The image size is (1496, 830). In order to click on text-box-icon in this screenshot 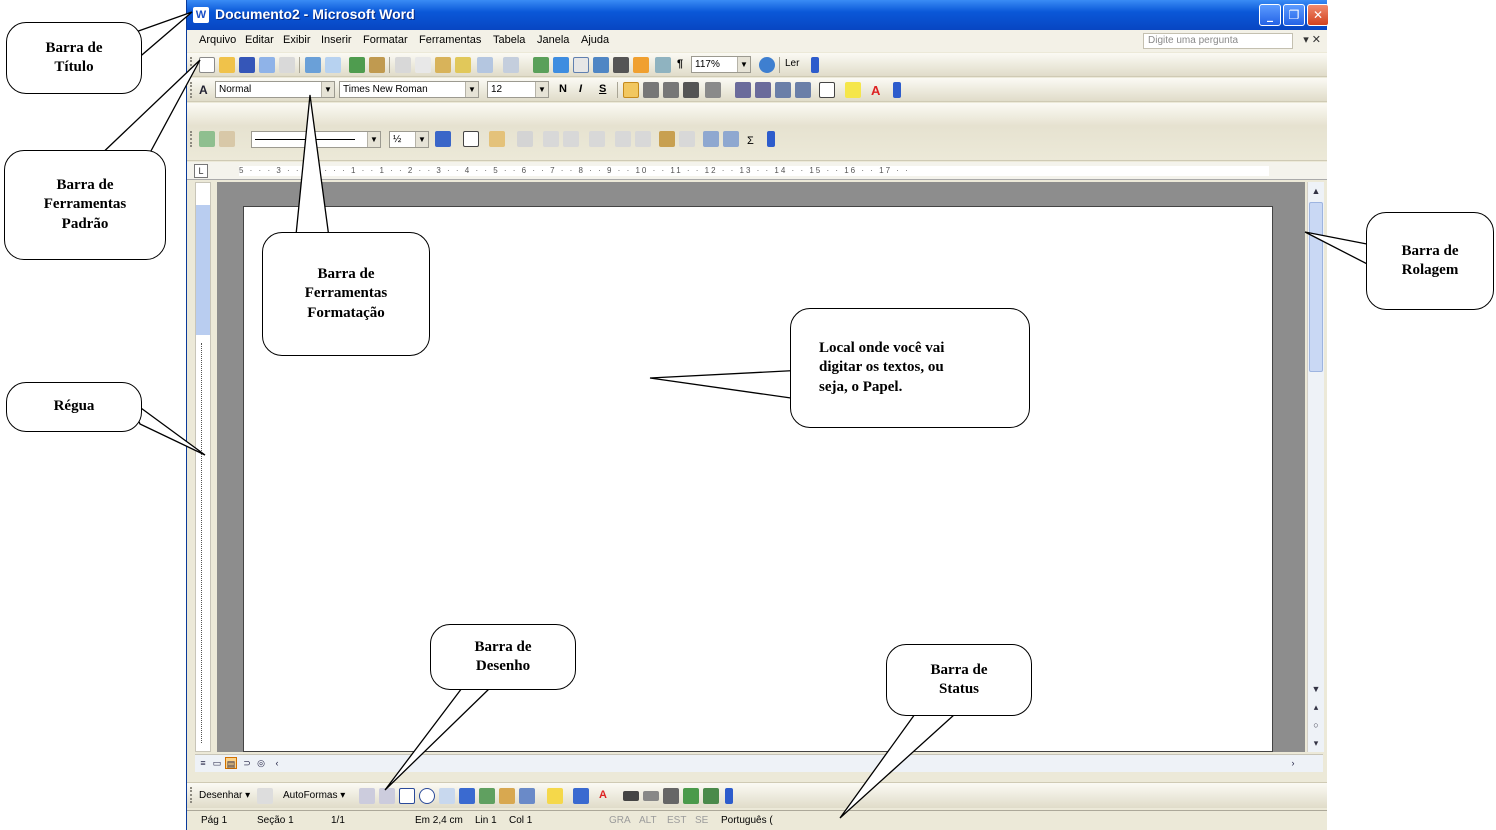, I will do `click(447, 796)`.